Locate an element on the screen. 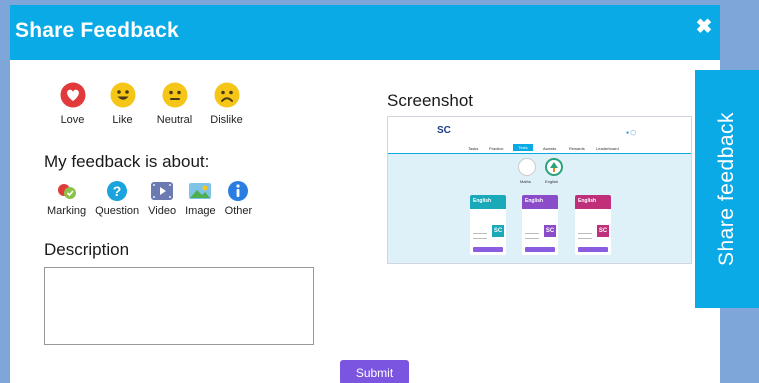 This screenshot has width=759, height=383. category-video: Video is located at coordinates (162, 198).